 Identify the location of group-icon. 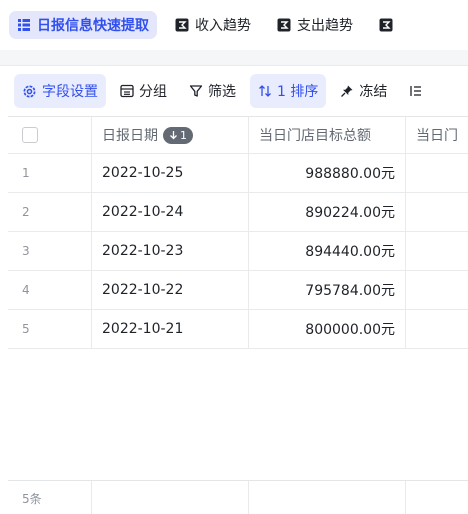
(127, 91).